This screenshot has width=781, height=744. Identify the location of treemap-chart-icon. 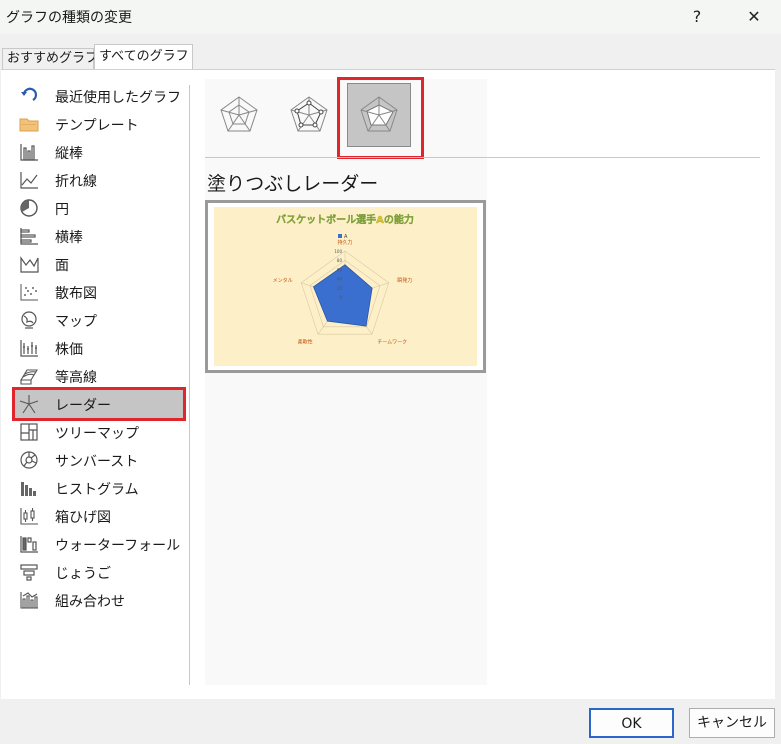
(29, 432).